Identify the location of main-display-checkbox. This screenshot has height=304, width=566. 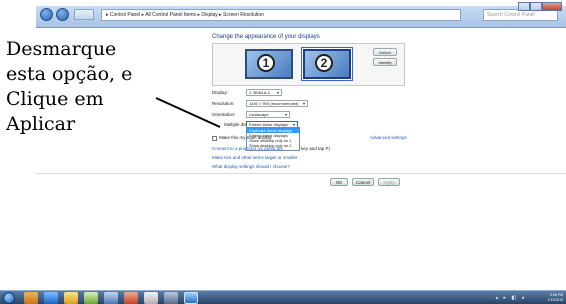
(214, 138).